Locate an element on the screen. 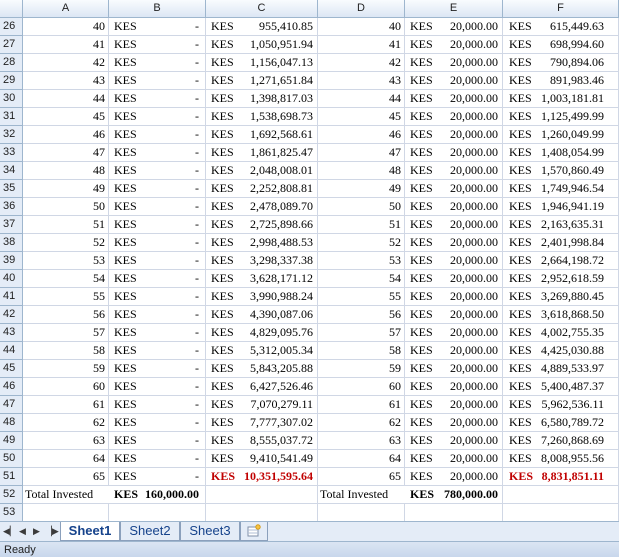 The image size is (619, 558). cell-f: KES 1,749,946.54 is located at coordinates (561, 189).